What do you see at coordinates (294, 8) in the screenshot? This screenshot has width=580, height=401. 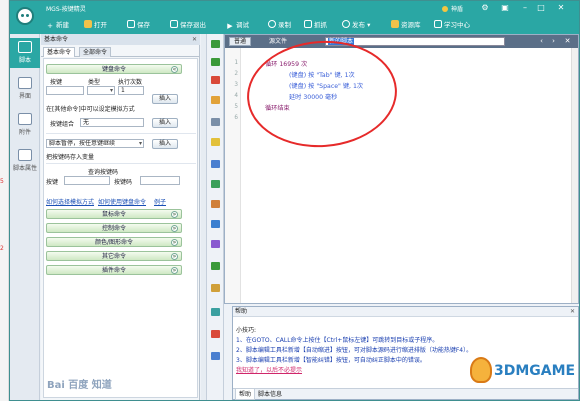 I see `title-bar: MGS-按键精灵 神盾 ⚙ ▣ – □ ✕` at bounding box center [294, 8].